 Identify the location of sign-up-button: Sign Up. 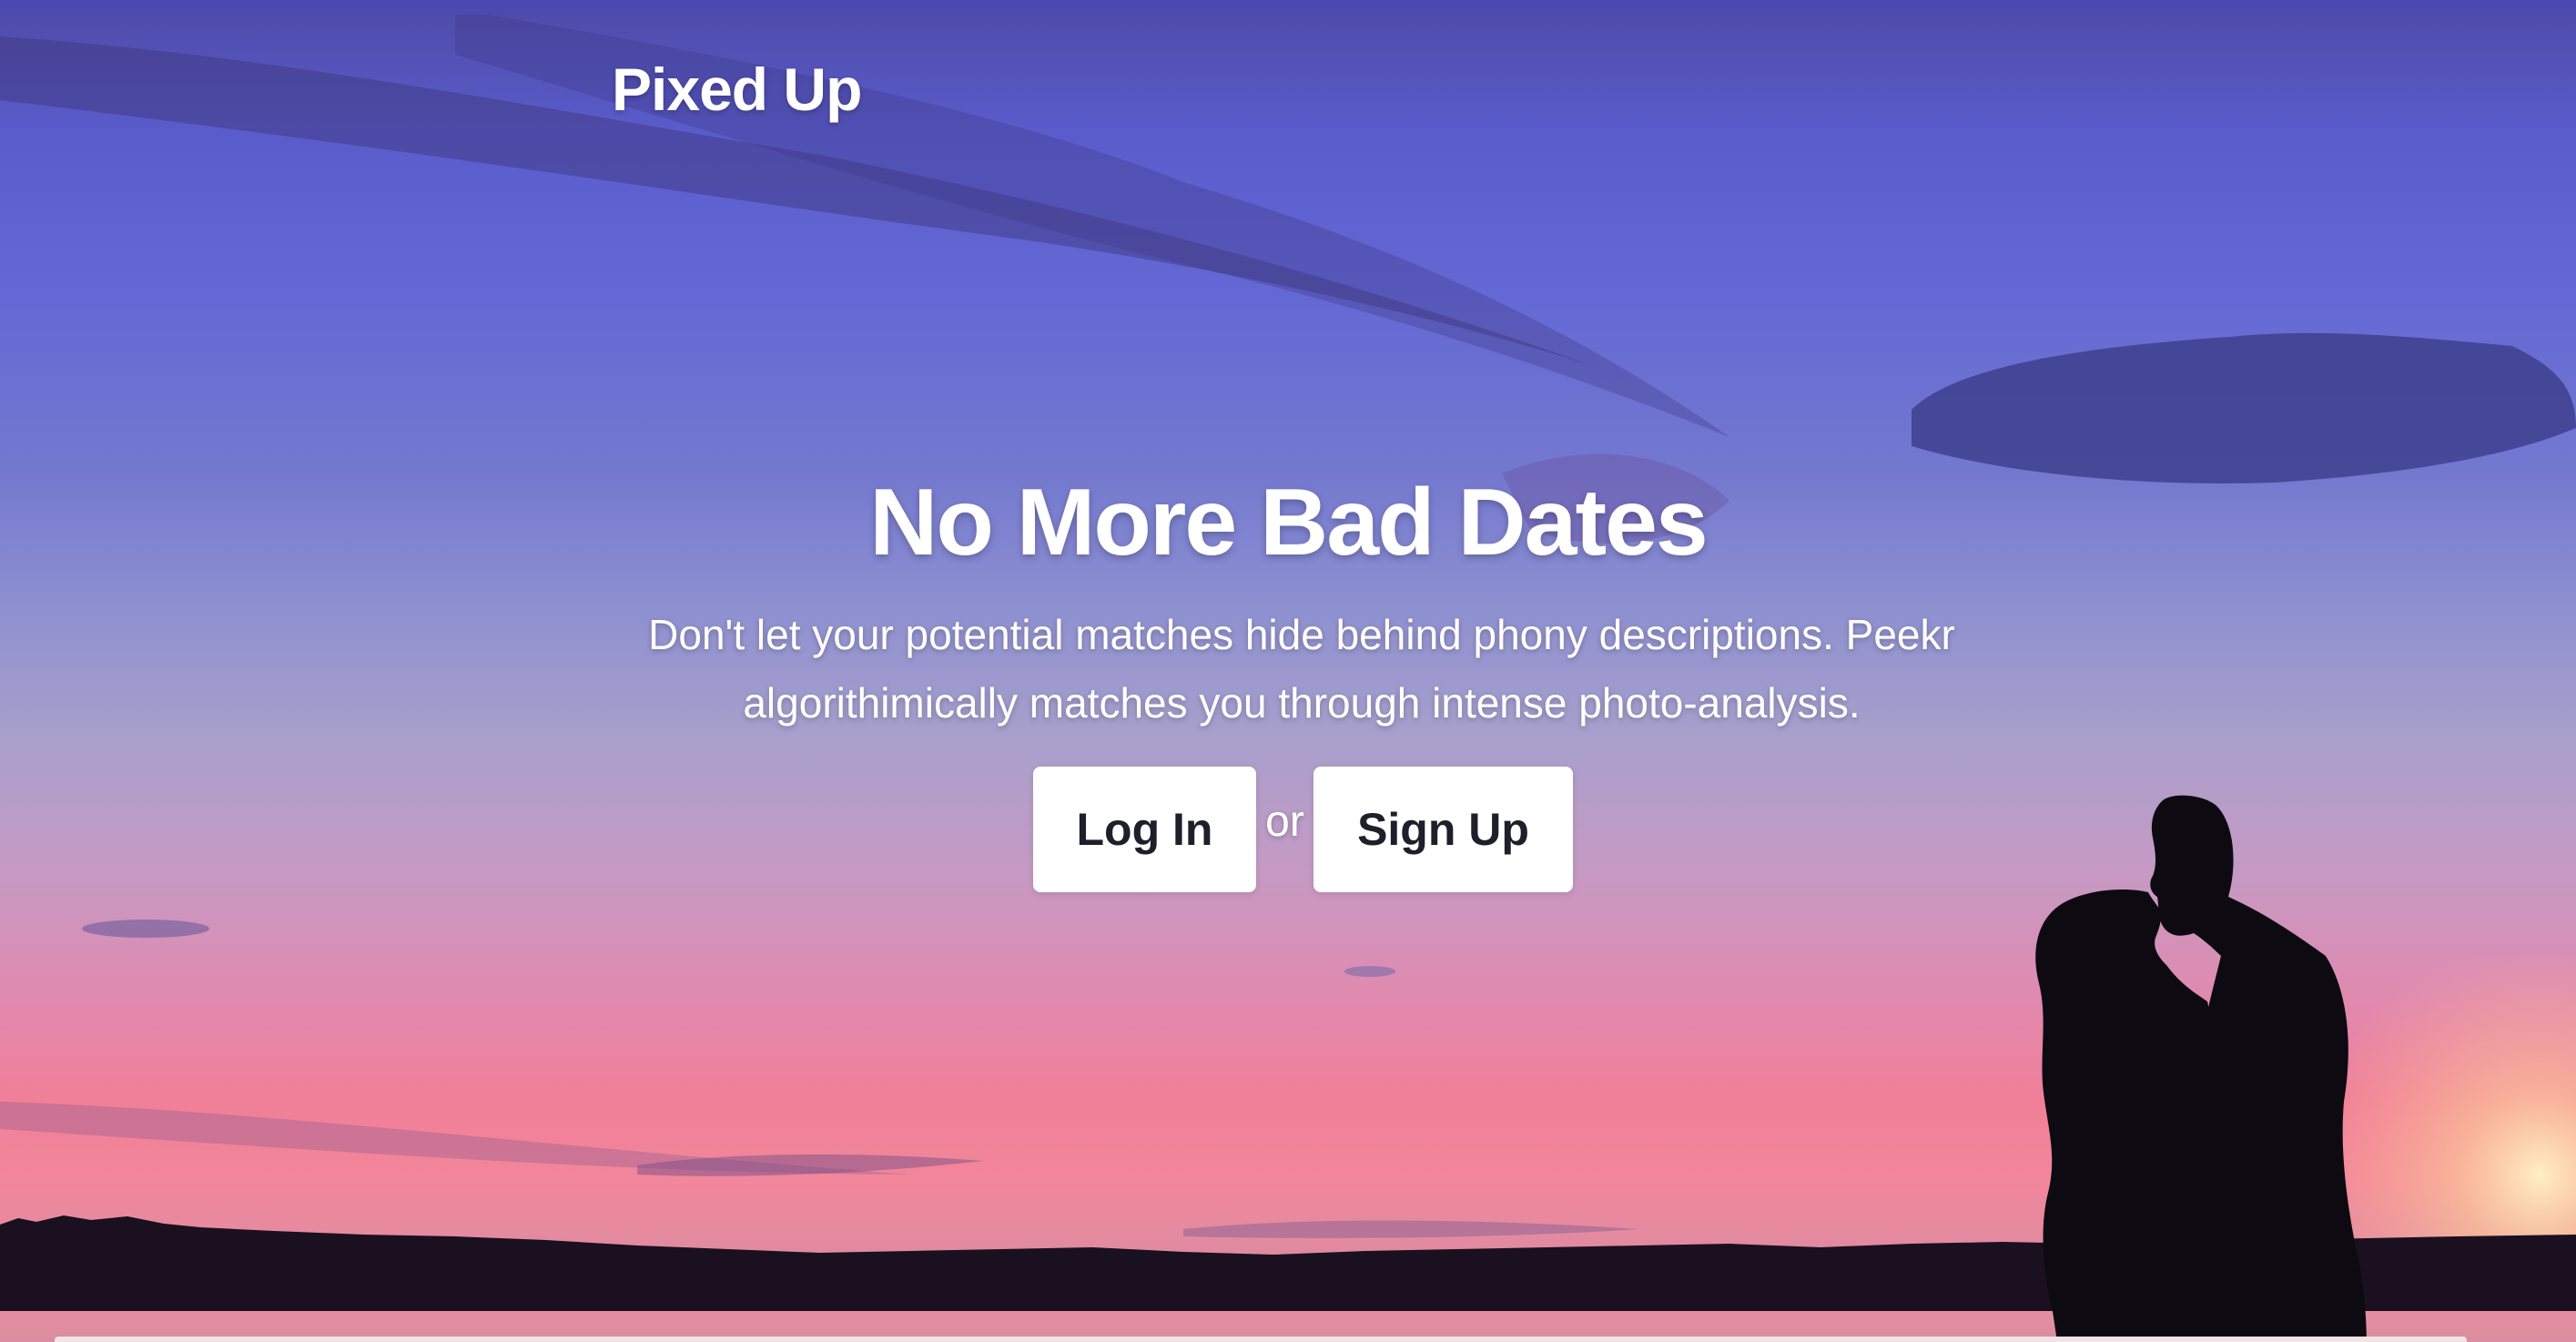
(1443, 829).